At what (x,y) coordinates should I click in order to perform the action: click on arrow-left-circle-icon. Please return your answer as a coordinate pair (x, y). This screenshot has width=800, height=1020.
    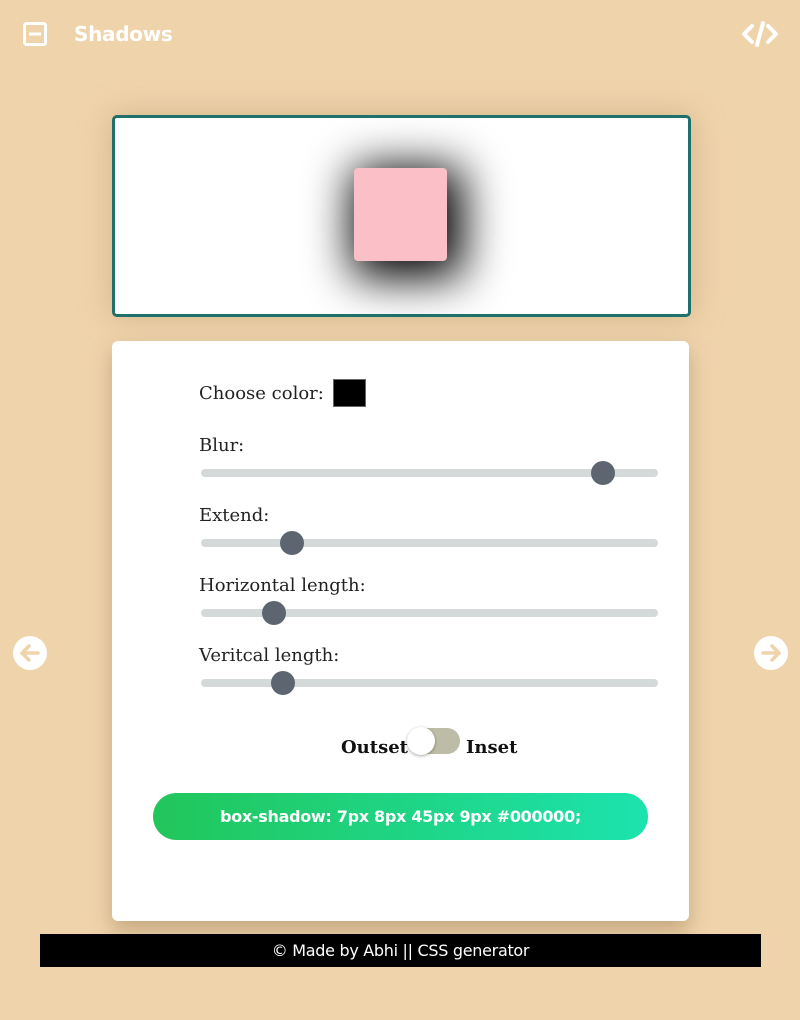
    Looking at the image, I should click on (30, 653).